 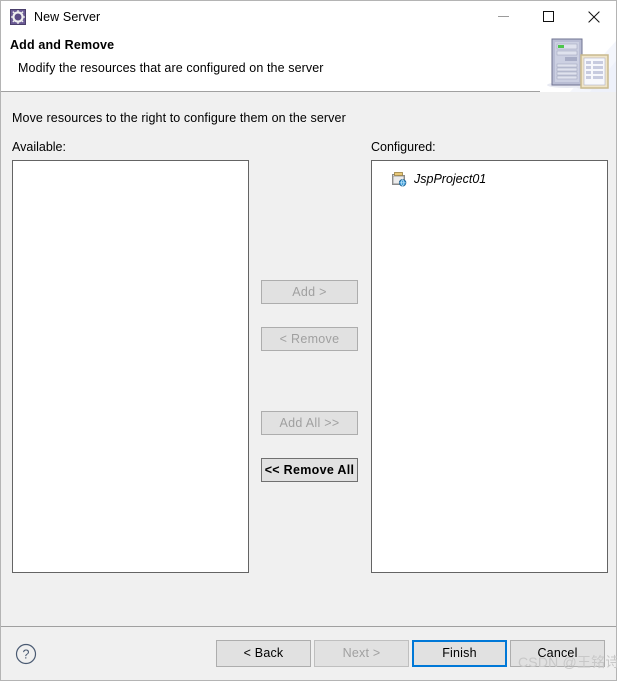 What do you see at coordinates (263, 653) in the screenshot?
I see `back-button: < Back` at bounding box center [263, 653].